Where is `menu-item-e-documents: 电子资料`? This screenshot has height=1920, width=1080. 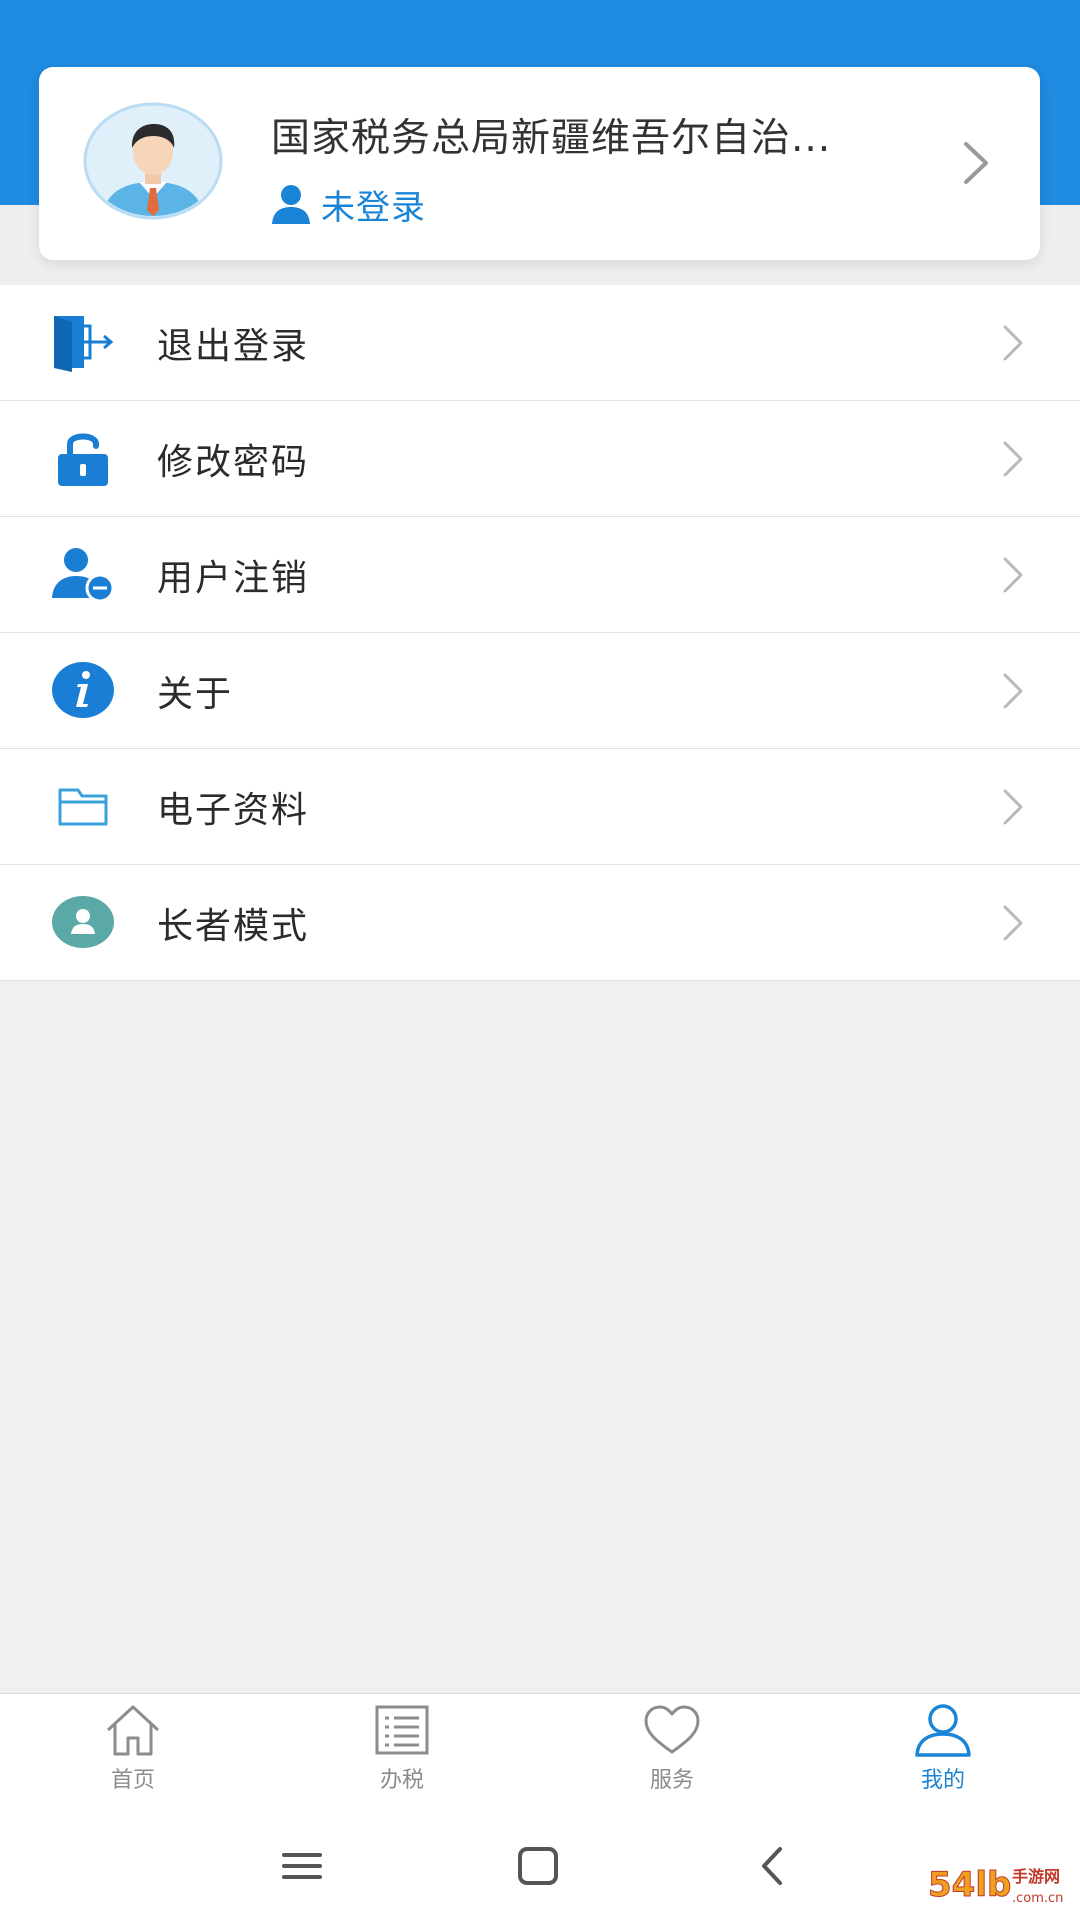
menu-item-e-documents: 电子资料 is located at coordinates (540, 807).